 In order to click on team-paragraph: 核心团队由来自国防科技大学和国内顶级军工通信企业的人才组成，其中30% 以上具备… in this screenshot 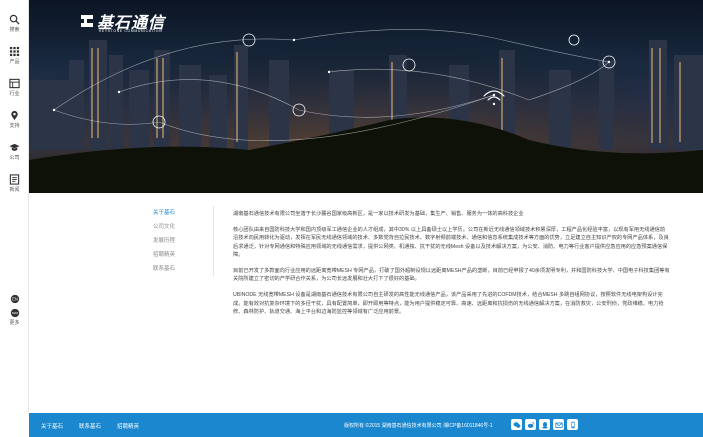, I will do `click(451, 242)`.